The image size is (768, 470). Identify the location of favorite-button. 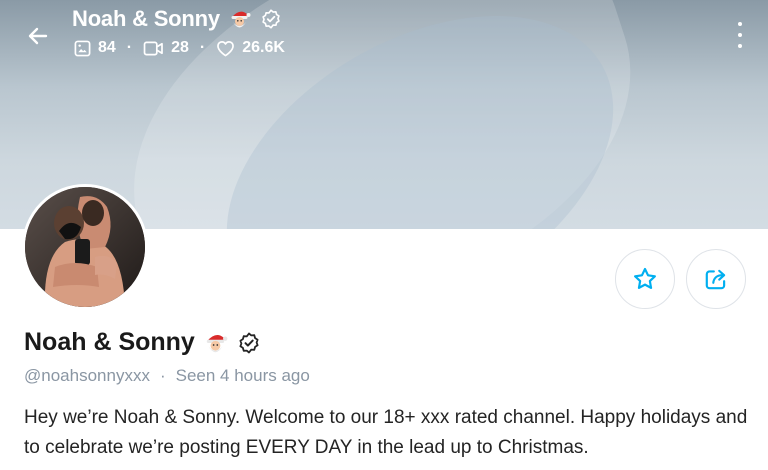
(645, 279).